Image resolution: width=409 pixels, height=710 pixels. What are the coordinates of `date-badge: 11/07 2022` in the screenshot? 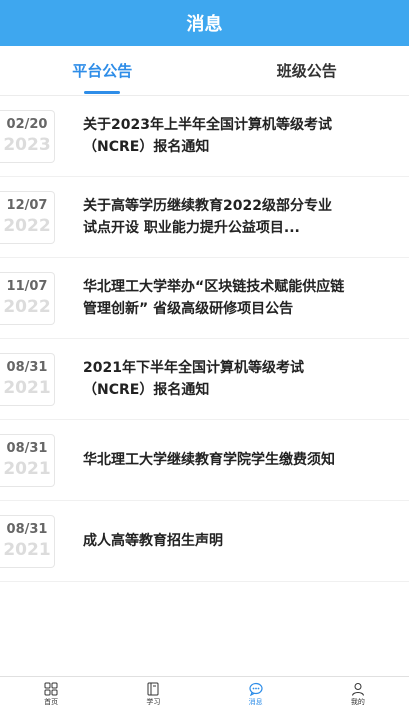 It's located at (27, 298).